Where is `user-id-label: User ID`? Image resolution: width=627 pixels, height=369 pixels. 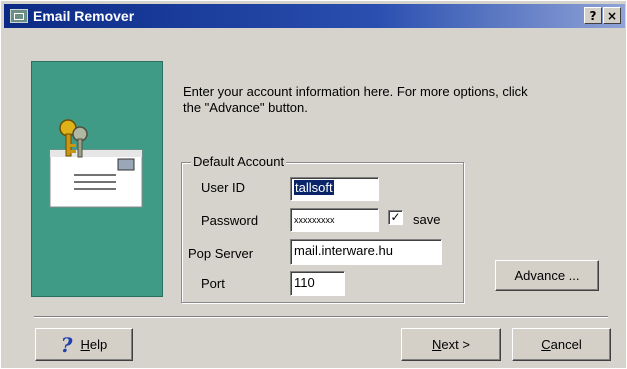 user-id-label: User ID is located at coordinates (223, 187).